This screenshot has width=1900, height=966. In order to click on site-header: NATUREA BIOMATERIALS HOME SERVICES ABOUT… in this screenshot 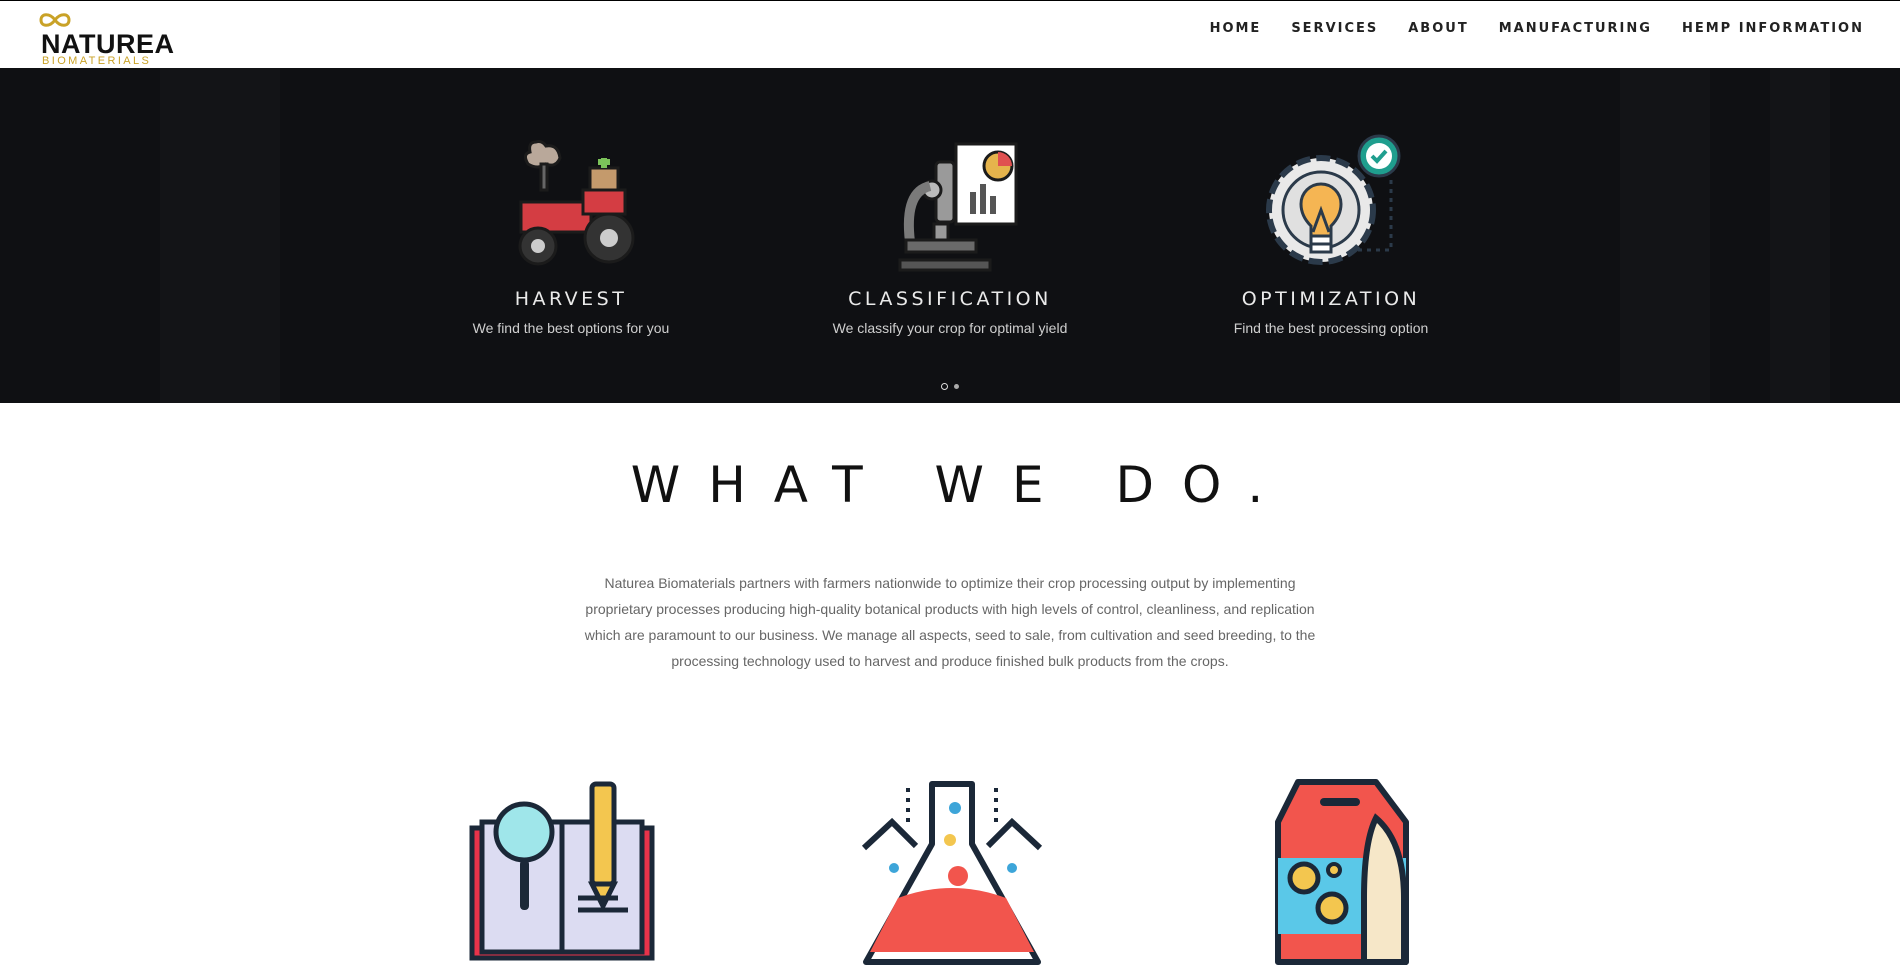, I will do `click(950, 34)`.